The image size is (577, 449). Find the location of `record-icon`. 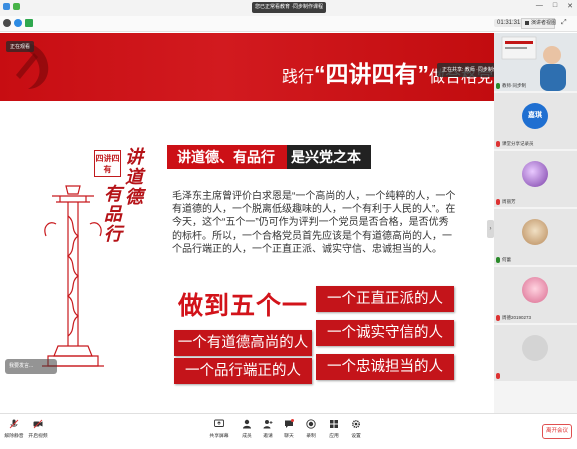

record-icon is located at coordinates (311, 424).